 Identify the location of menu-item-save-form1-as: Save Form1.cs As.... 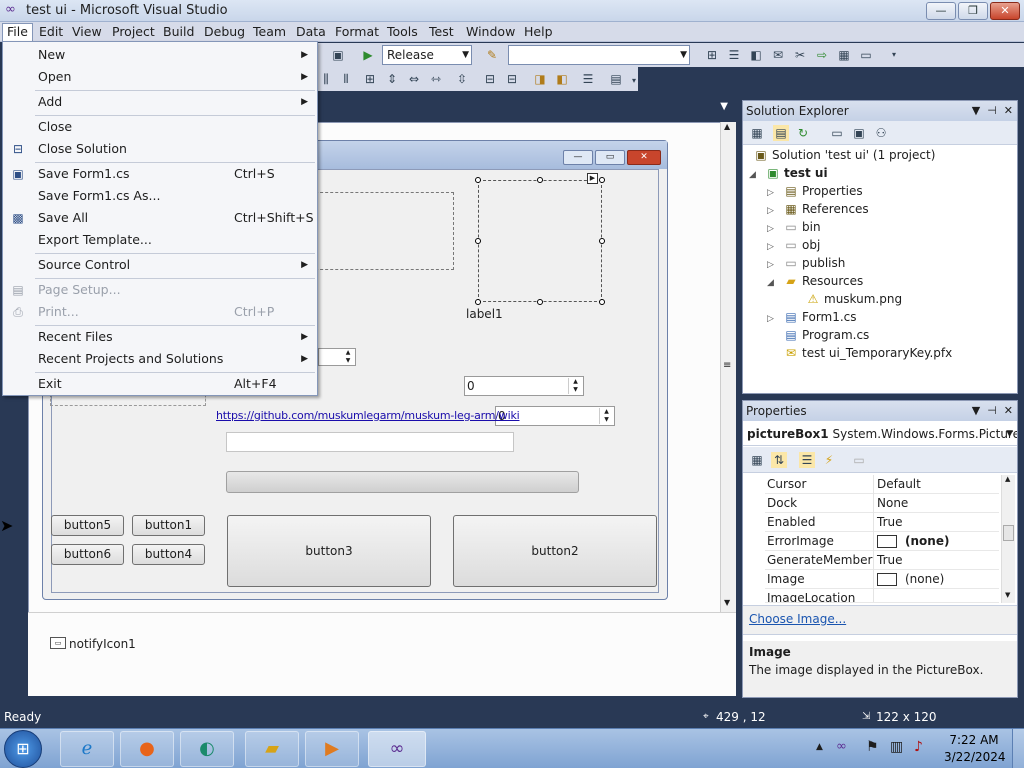
(160, 196).